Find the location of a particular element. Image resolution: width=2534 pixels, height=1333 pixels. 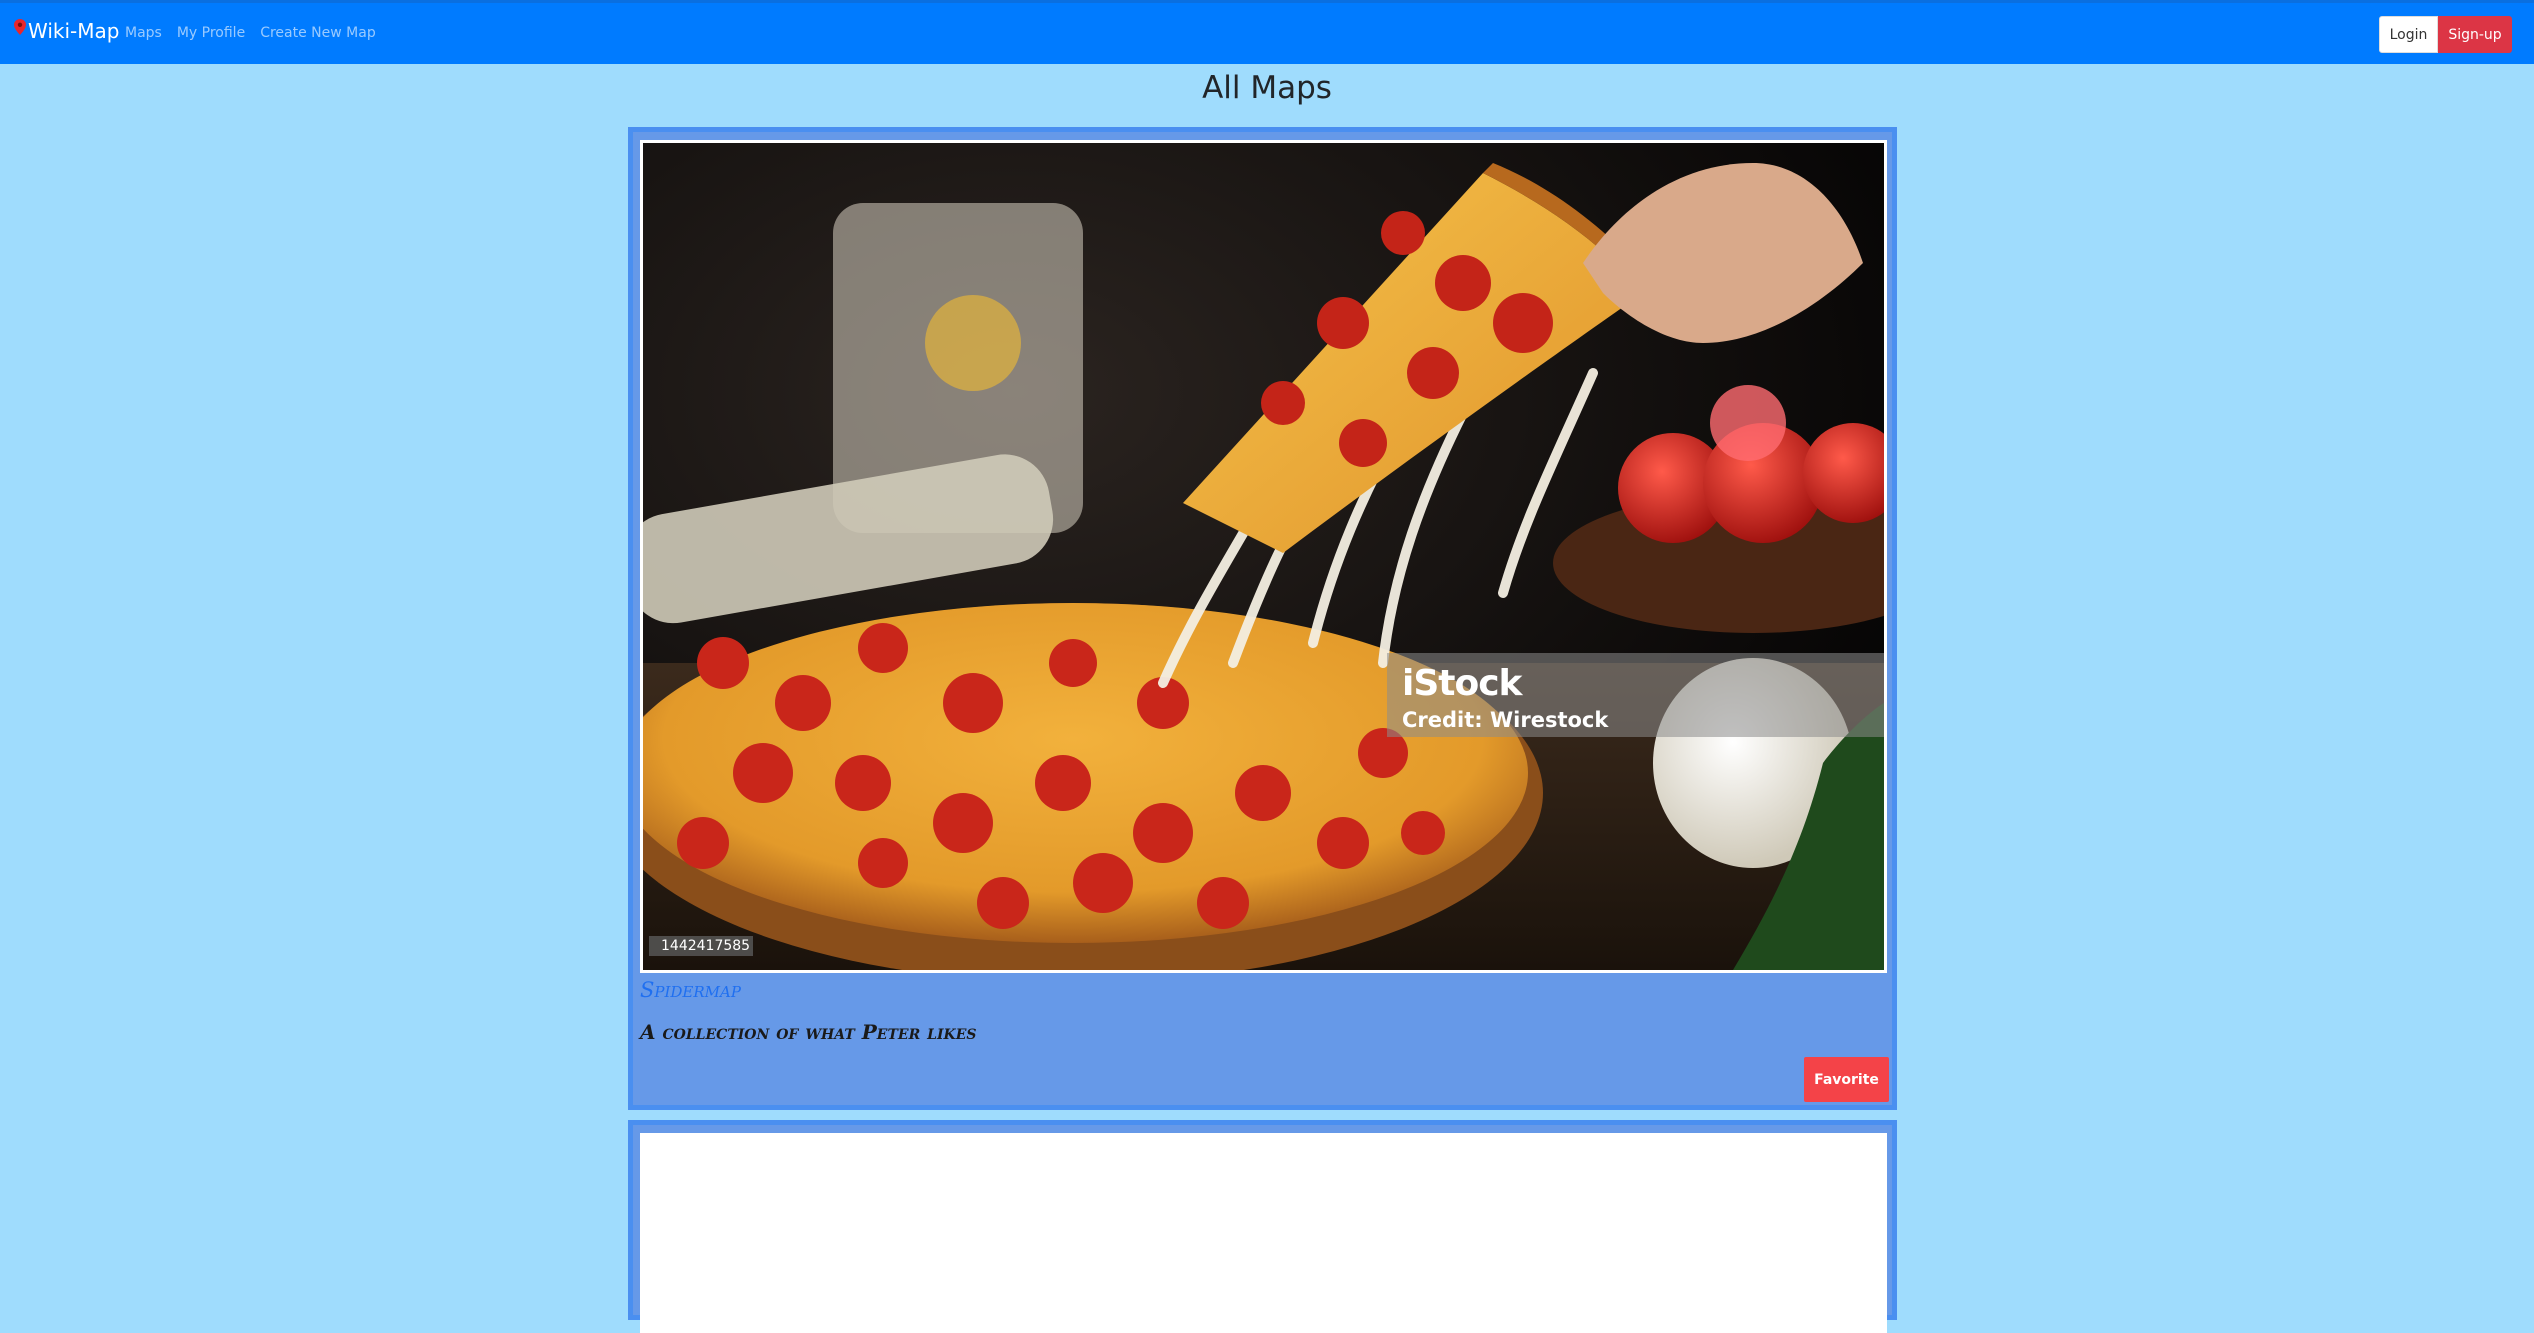

brand-label: Wiki-Map is located at coordinates (74, 31).